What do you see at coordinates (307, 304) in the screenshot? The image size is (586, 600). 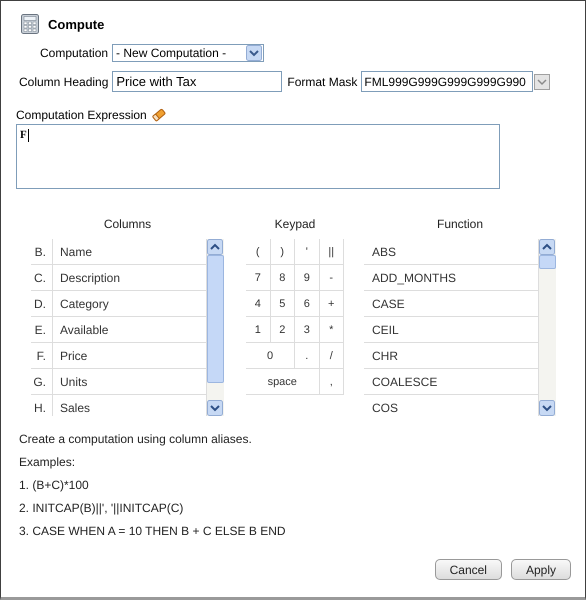 I see `keypad-key: 6` at bounding box center [307, 304].